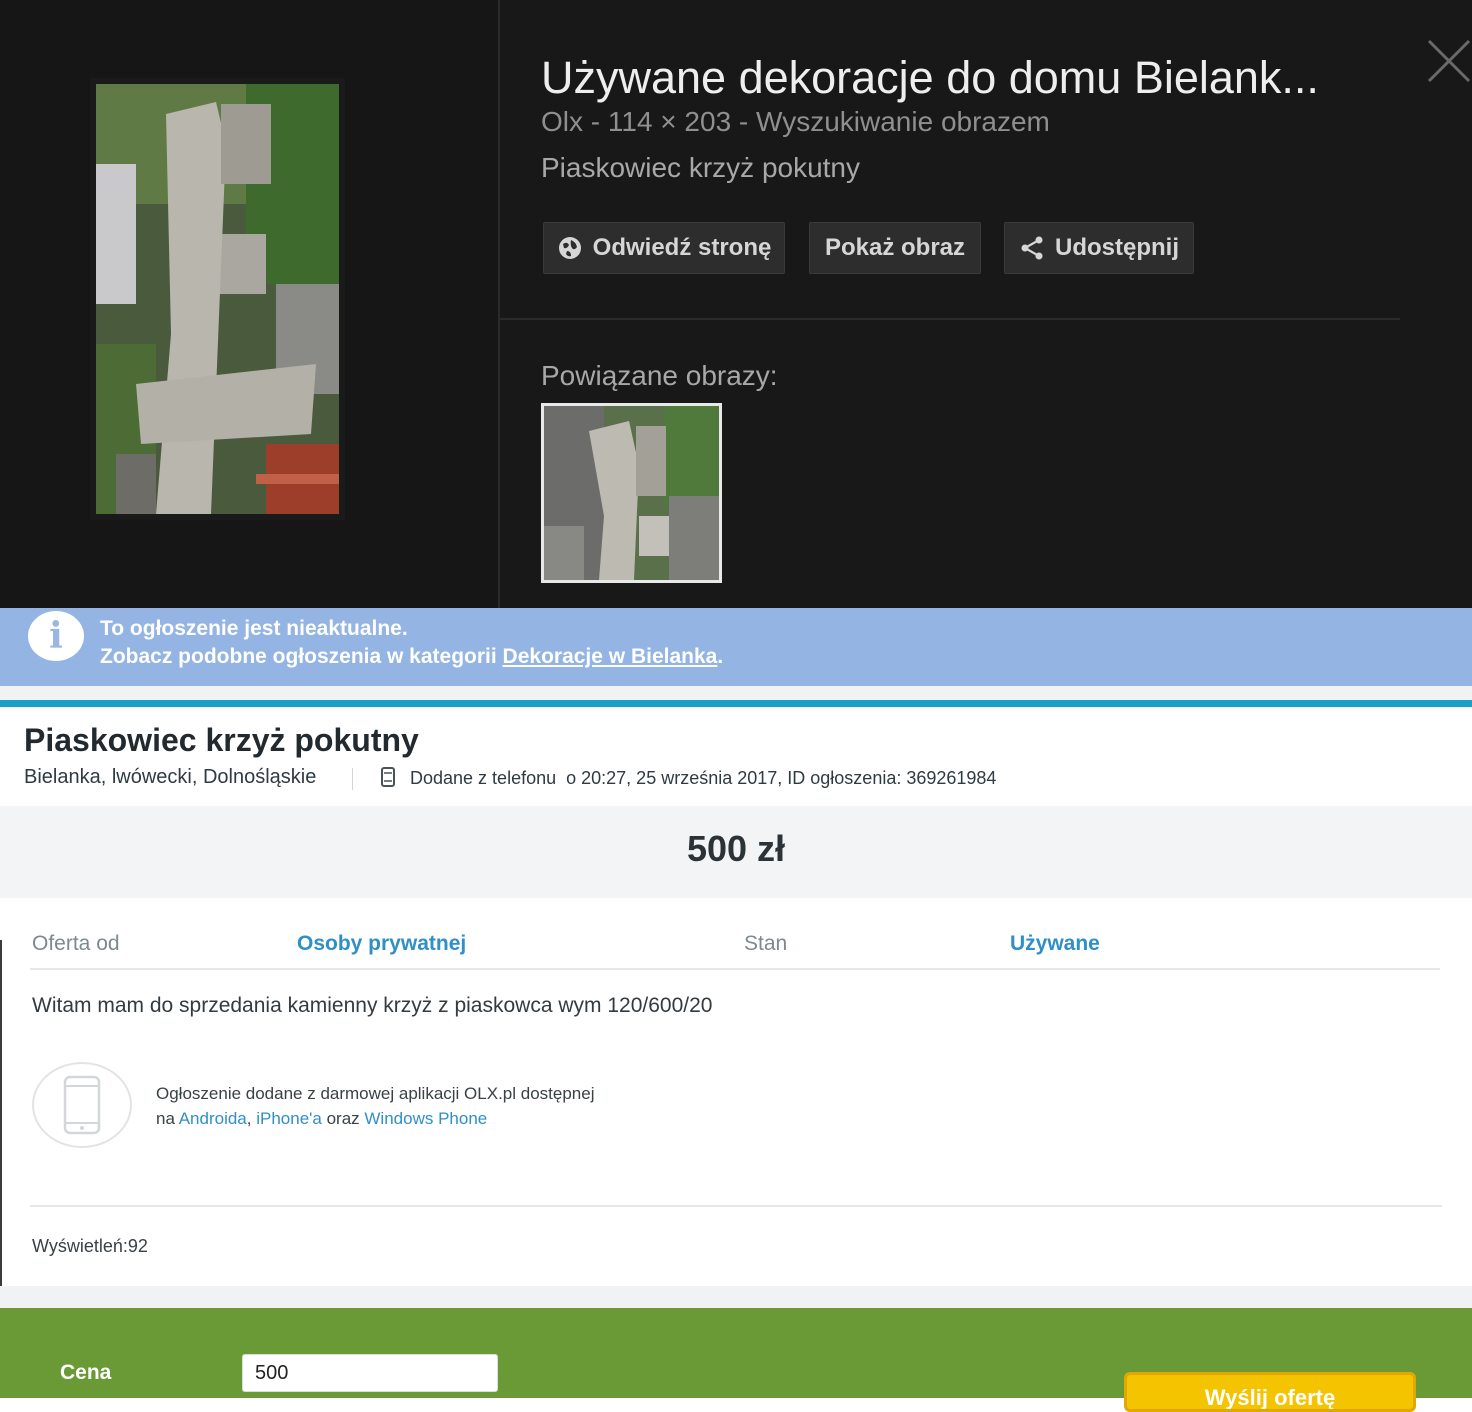 The height and width of the screenshot is (1412, 1472). What do you see at coordinates (381, 944) in the screenshot?
I see `offer-from-value: Osoby prywatnej` at bounding box center [381, 944].